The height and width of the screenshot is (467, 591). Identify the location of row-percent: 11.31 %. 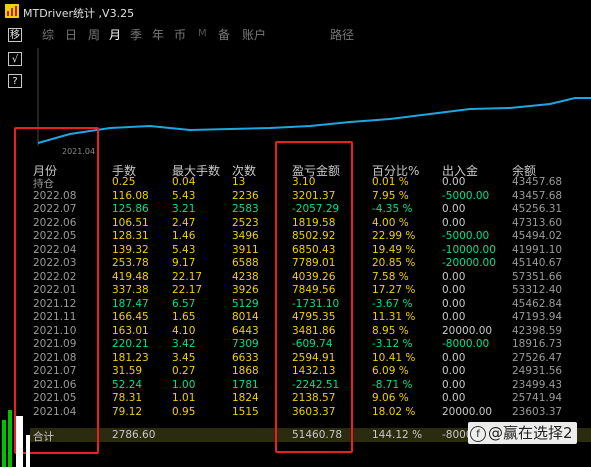
(394, 317).